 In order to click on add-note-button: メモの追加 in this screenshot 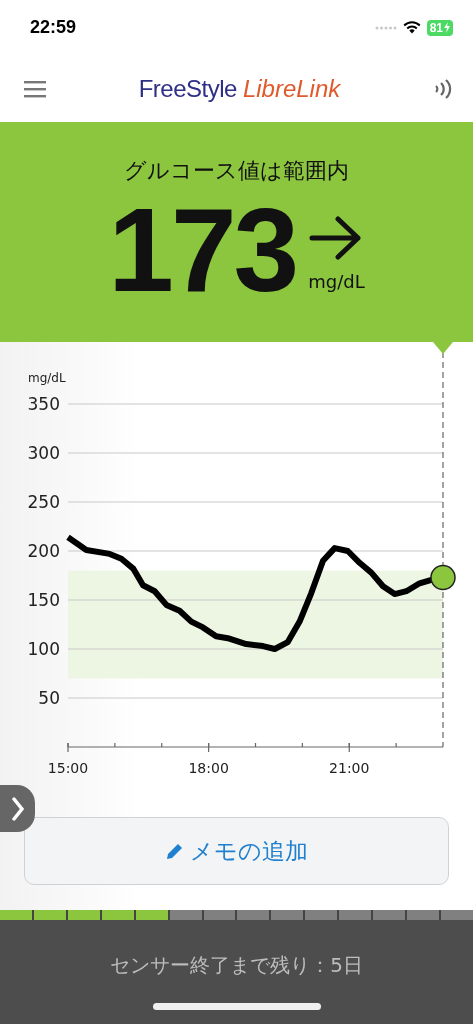, I will do `click(236, 851)`.